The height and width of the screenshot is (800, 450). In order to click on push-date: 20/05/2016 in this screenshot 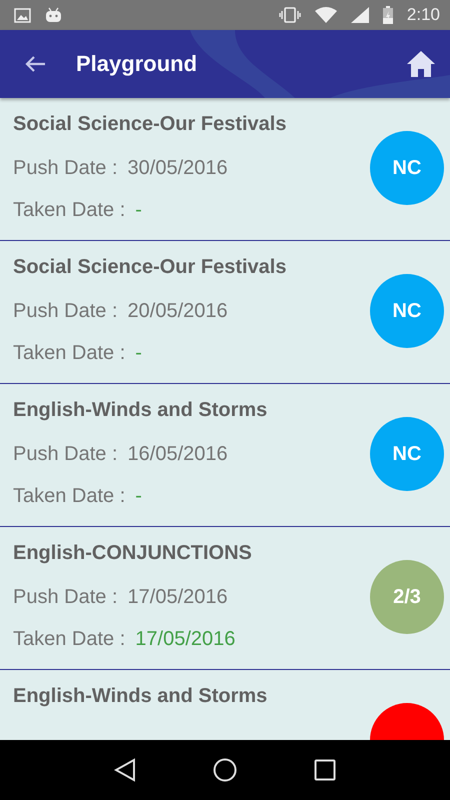, I will do `click(178, 311)`.